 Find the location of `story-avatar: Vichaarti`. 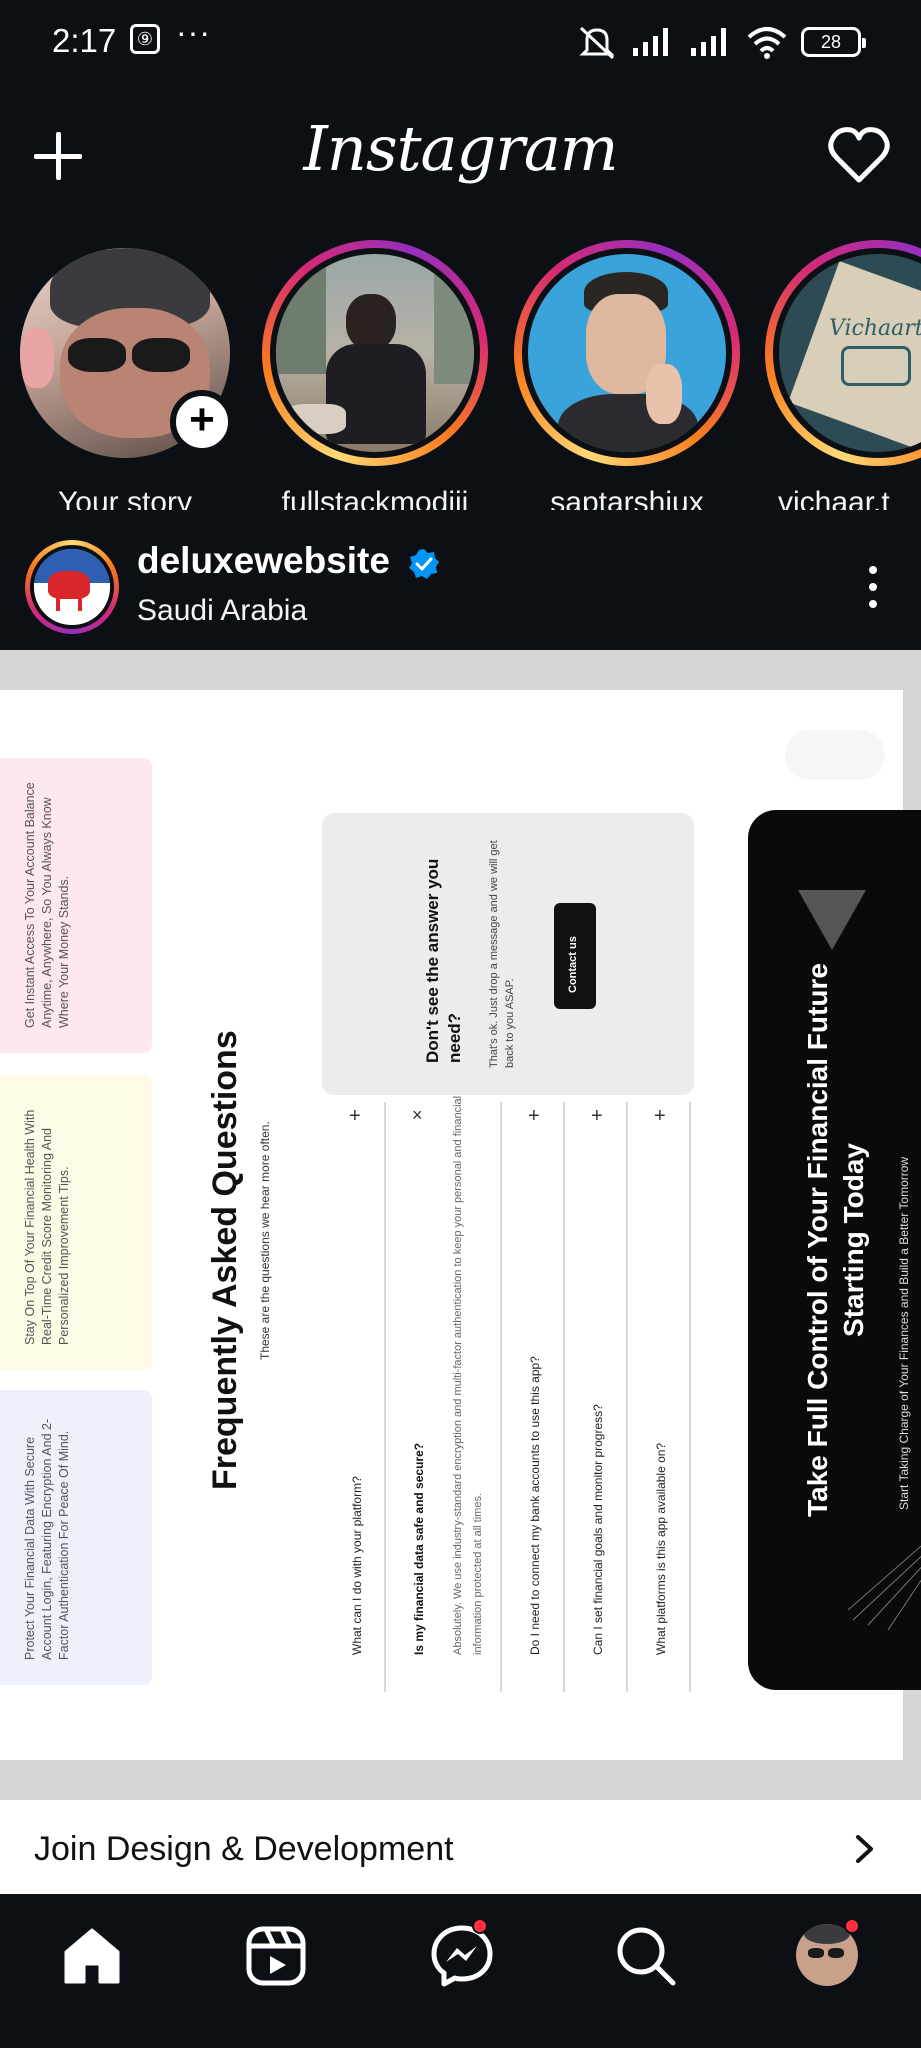

story-avatar: Vichaarti is located at coordinates (850, 353).